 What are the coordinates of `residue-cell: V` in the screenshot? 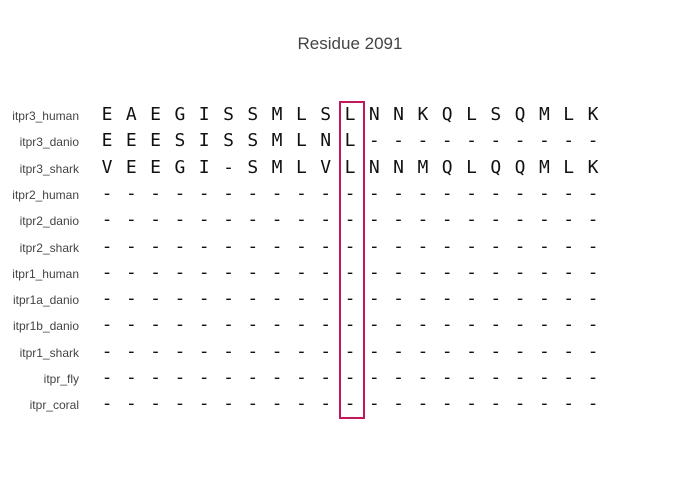 It's located at (326, 167).